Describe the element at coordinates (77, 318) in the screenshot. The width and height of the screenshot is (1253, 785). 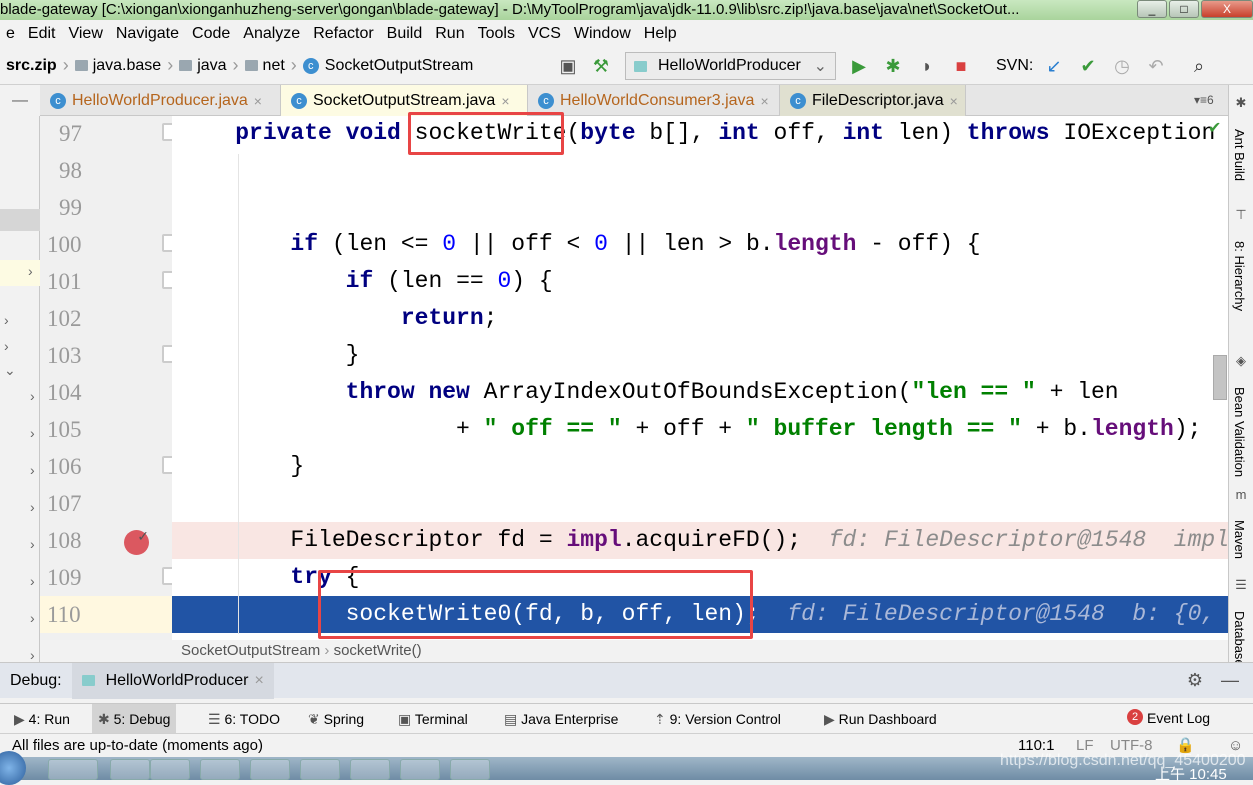
I see `line-number: 102` at that location.